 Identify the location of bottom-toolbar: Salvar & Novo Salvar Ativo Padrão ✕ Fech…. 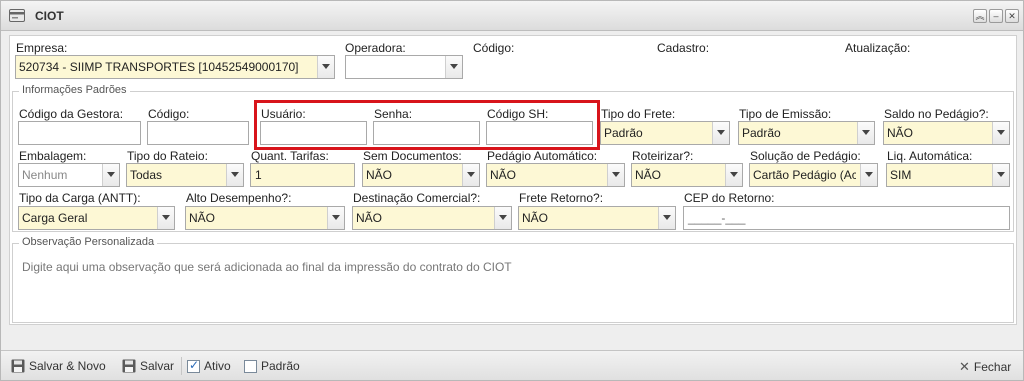
(512, 365).